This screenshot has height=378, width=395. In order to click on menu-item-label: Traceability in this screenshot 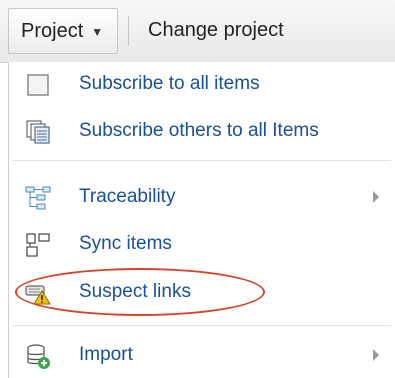, I will do `click(127, 196)`.